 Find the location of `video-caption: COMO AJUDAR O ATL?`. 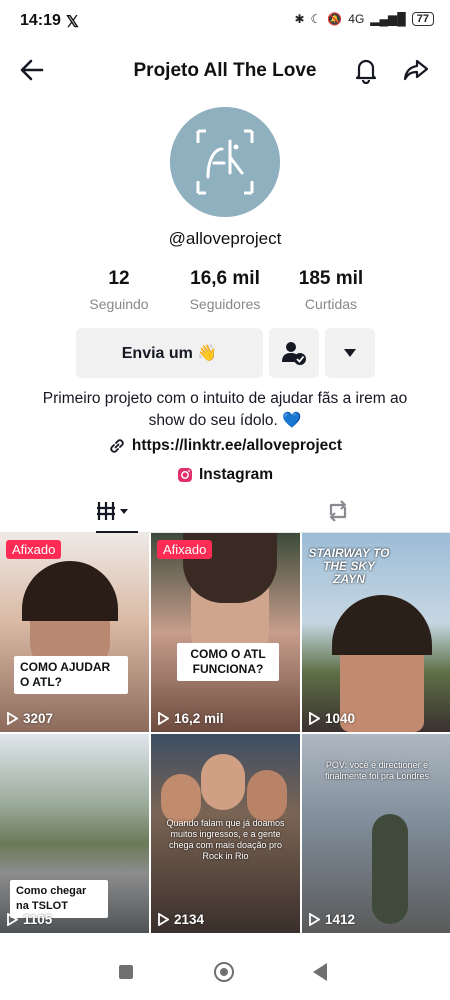

video-caption: COMO AJUDAR O ATL? is located at coordinates (71, 675).